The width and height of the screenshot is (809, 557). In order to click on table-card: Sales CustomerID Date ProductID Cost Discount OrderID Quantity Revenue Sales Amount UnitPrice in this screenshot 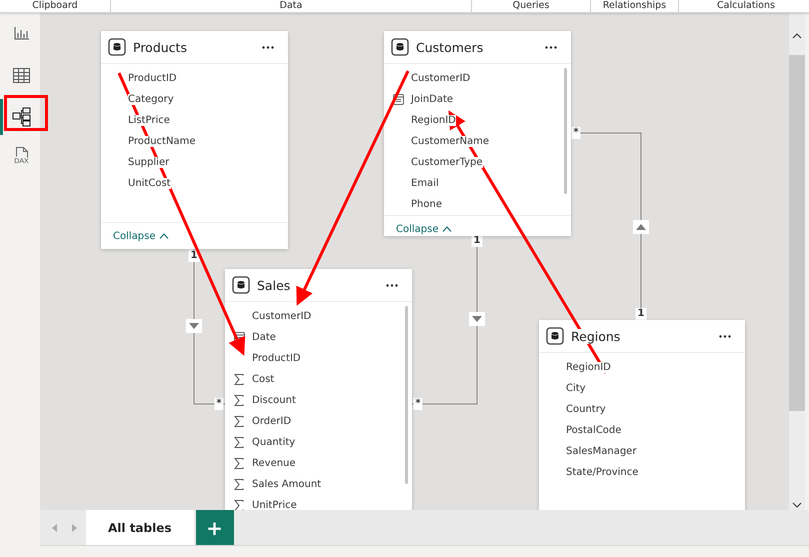, I will do `click(318, 389)`.